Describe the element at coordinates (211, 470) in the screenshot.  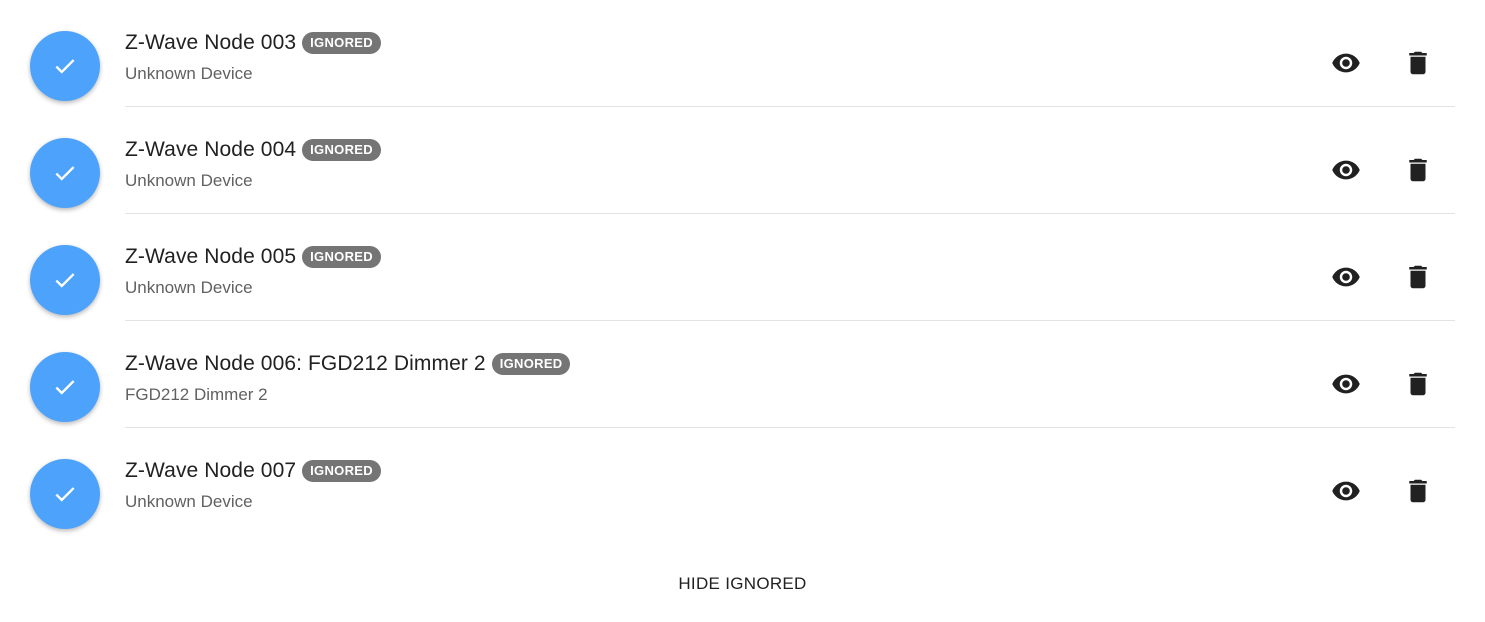
I see `item-title: Z-Wave Node 007` at that location.